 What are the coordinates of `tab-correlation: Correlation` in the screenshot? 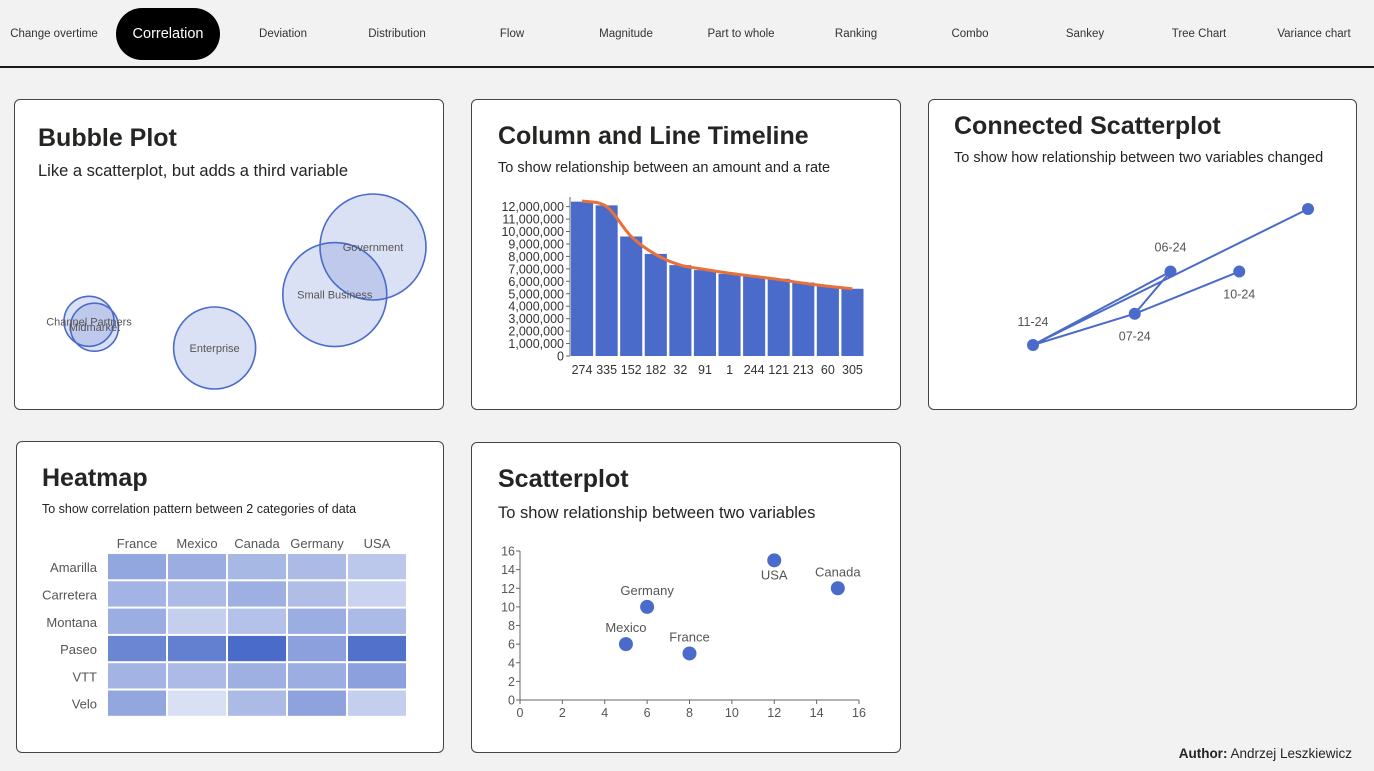 It's located at (168, 34).